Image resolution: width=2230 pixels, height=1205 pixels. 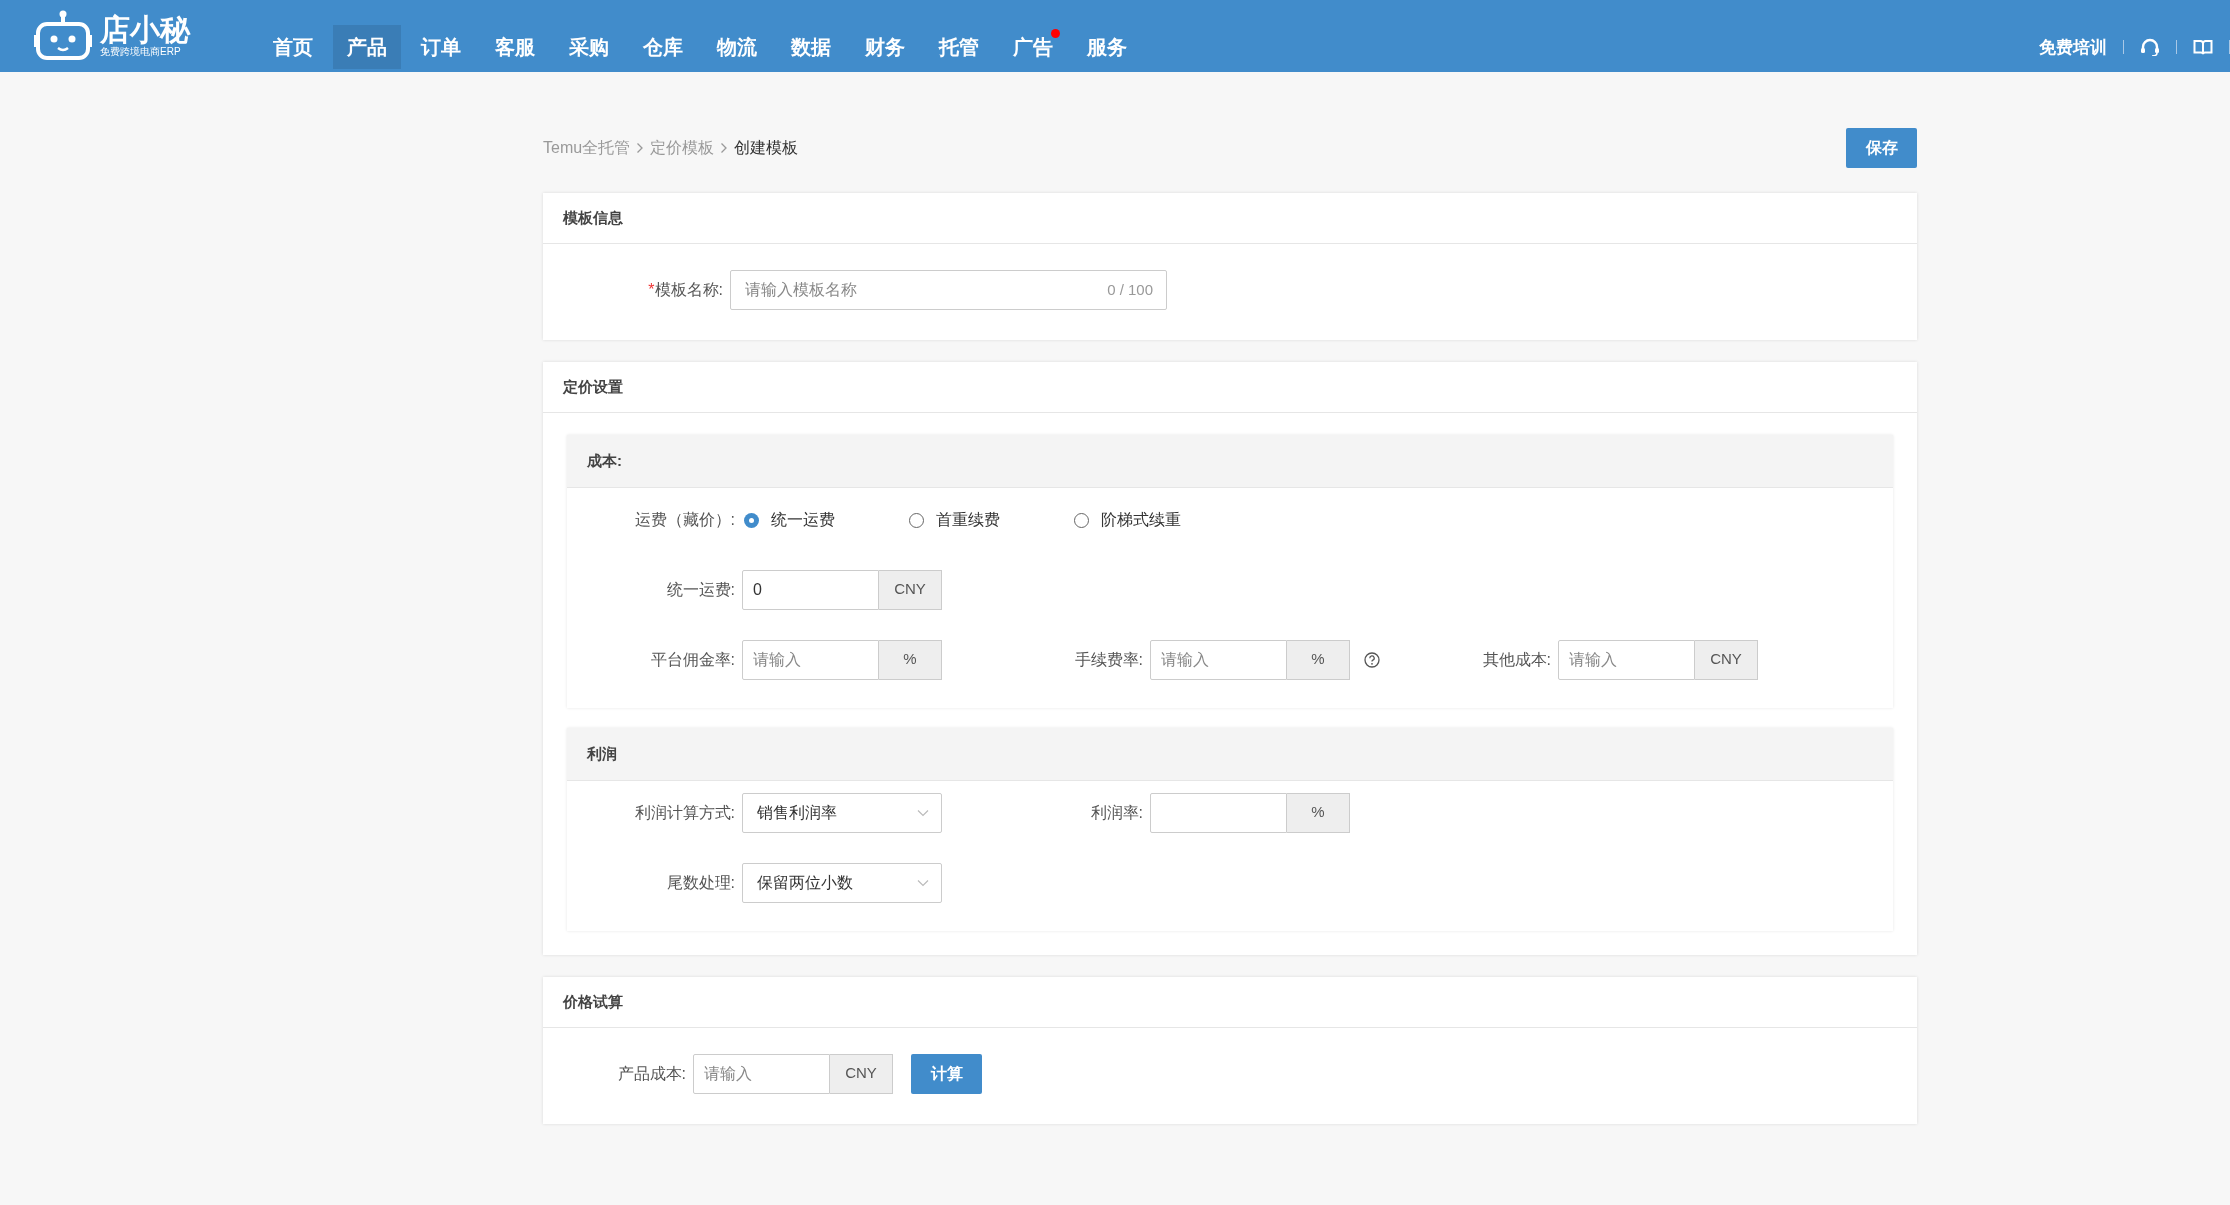 What do you see at coordinates (700, 882) in the screenshot?
I see `field-label: 尾数处理:` at bounding box center [700, 882].